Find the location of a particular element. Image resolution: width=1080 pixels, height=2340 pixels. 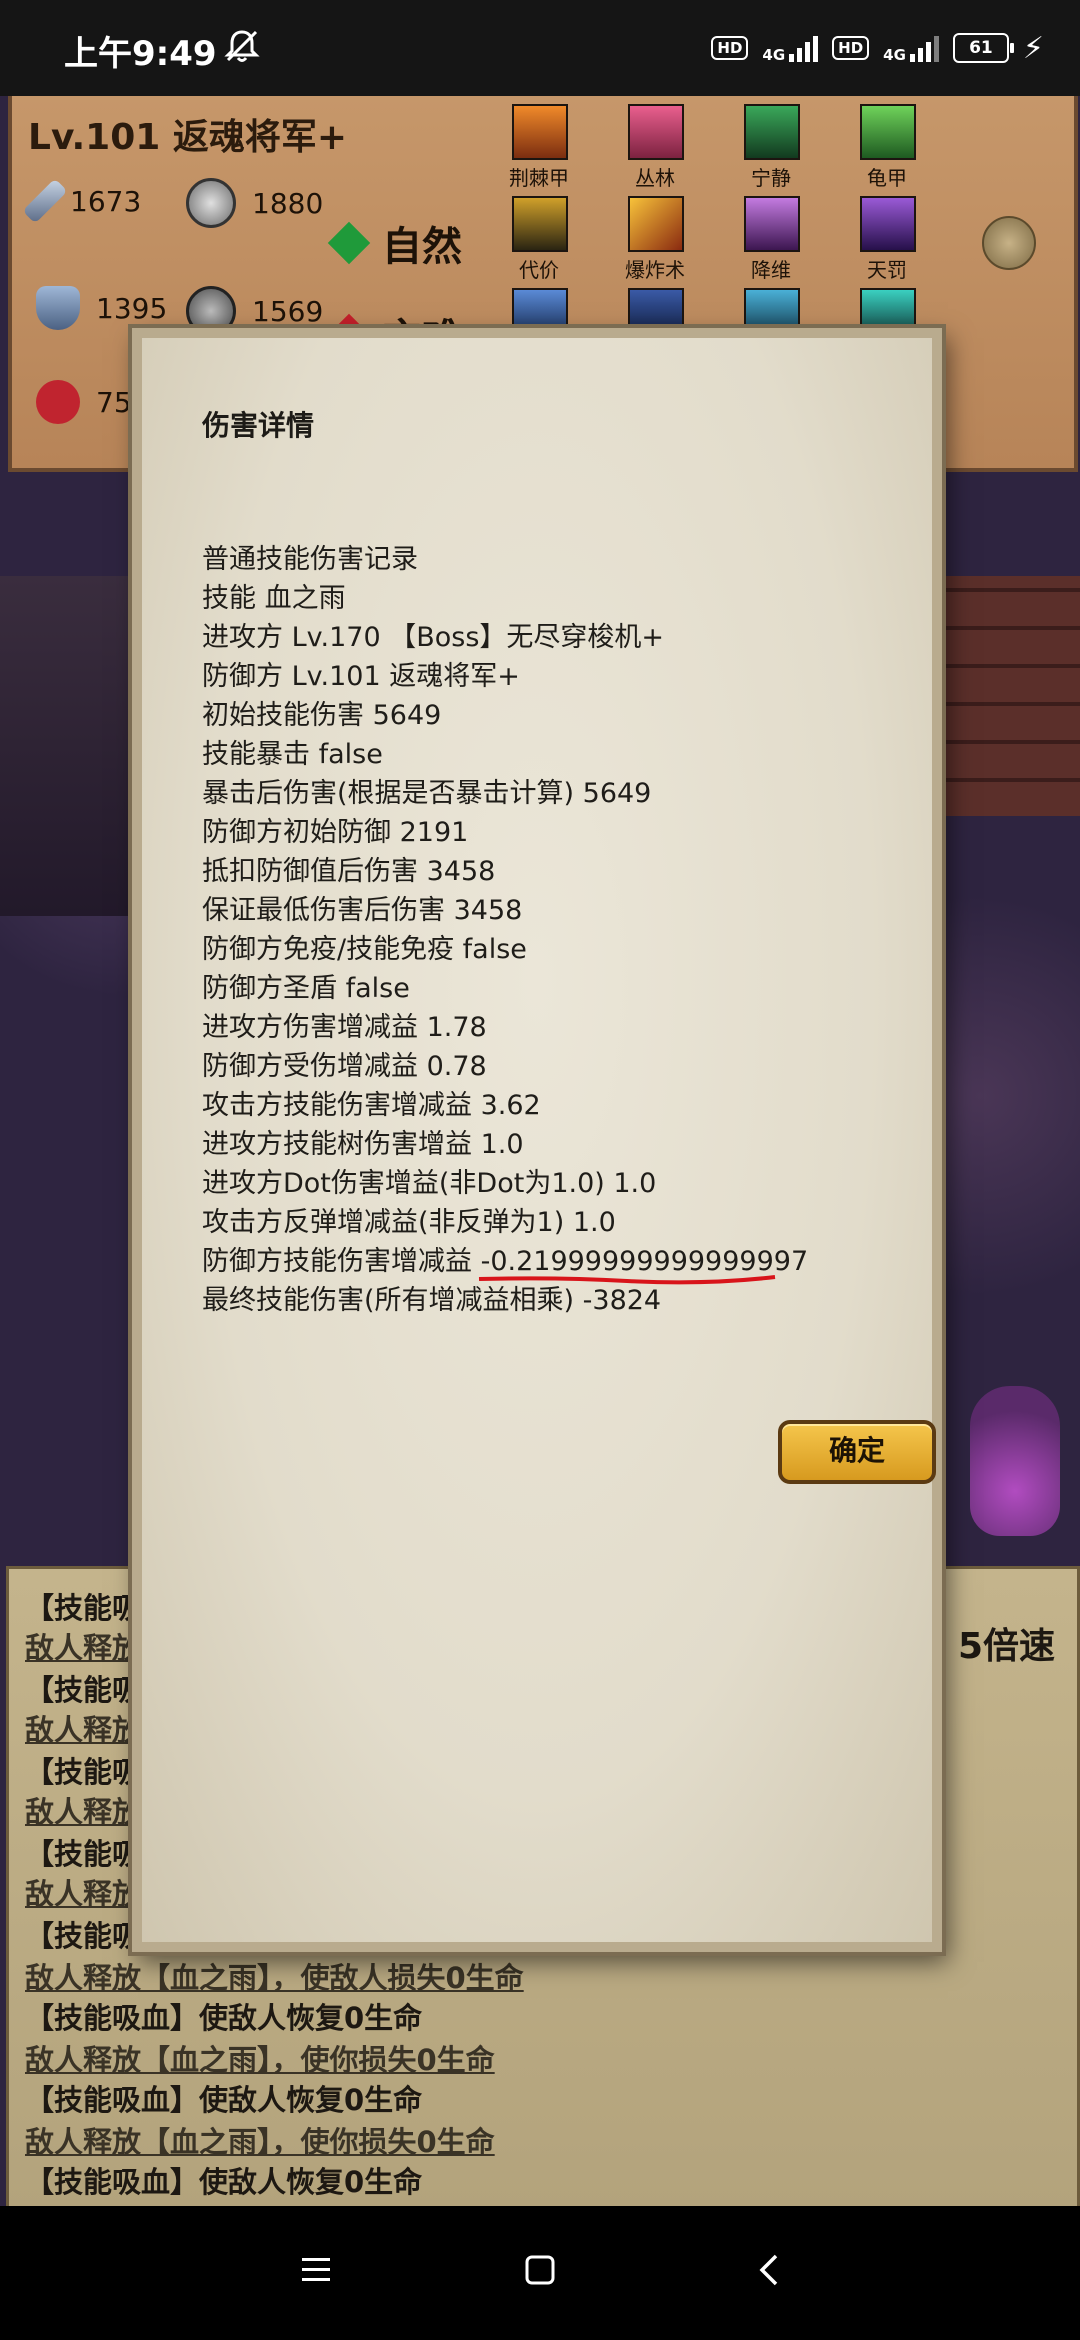

status-time: 上午9:49 is located at coordinates (140, 54).